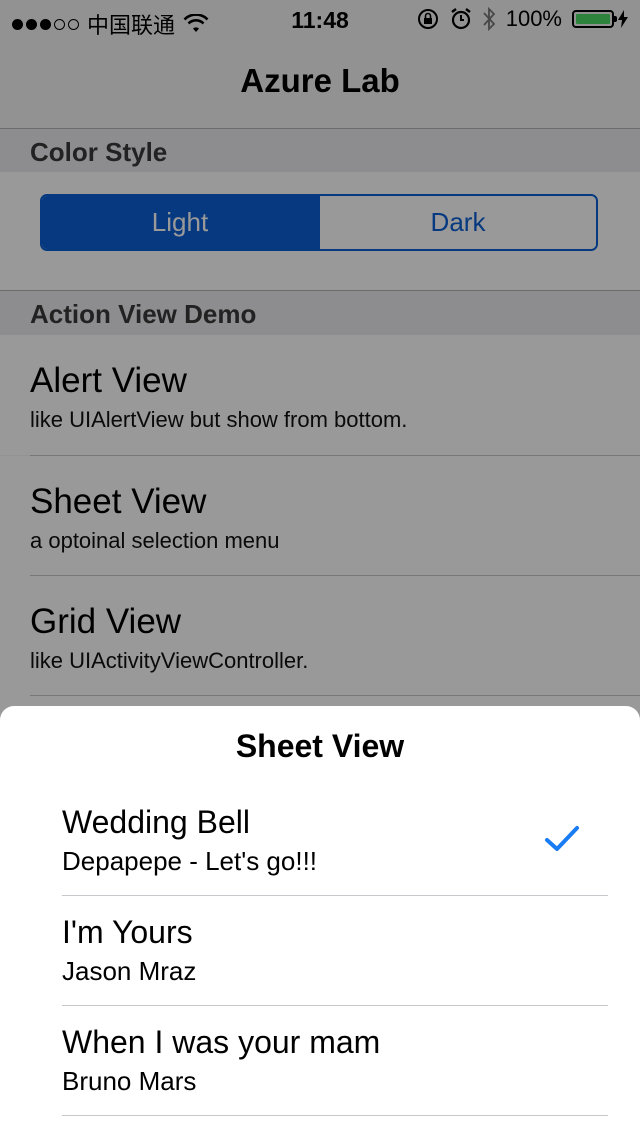 The width and height of the screenshot is (640, 1136). I want to click on sheet-item-when-i-was-your-mam: When I was your mam Bruno Mars, so click(335, 1079).